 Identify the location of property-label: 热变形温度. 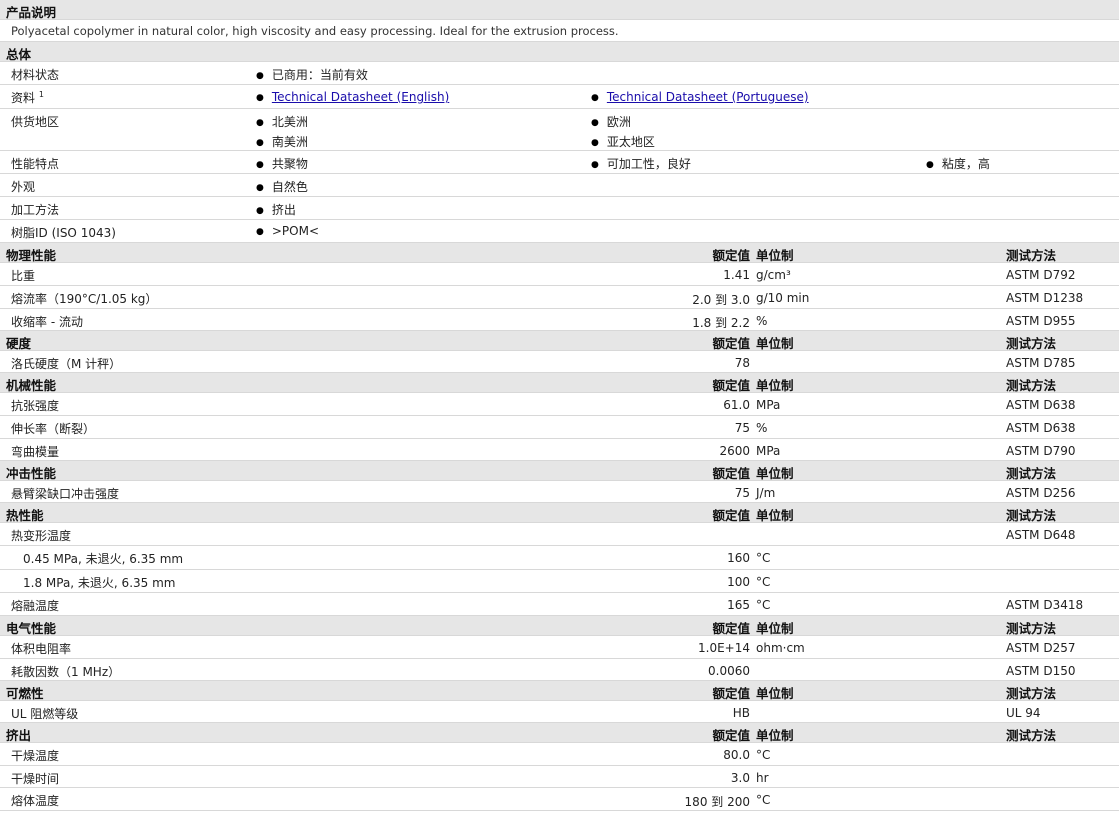
(41, 536).